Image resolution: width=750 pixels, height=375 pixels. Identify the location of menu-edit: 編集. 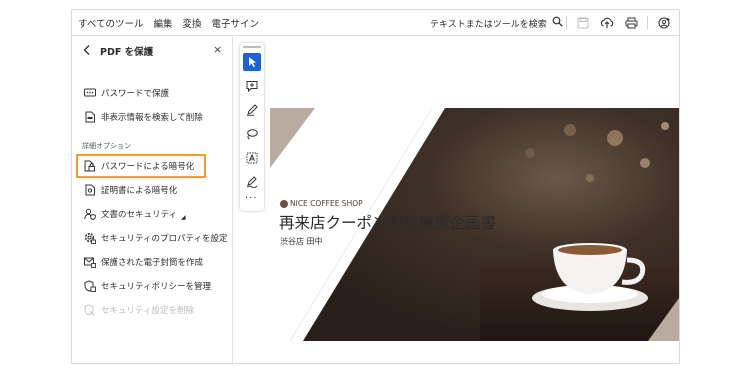
(162, 23).